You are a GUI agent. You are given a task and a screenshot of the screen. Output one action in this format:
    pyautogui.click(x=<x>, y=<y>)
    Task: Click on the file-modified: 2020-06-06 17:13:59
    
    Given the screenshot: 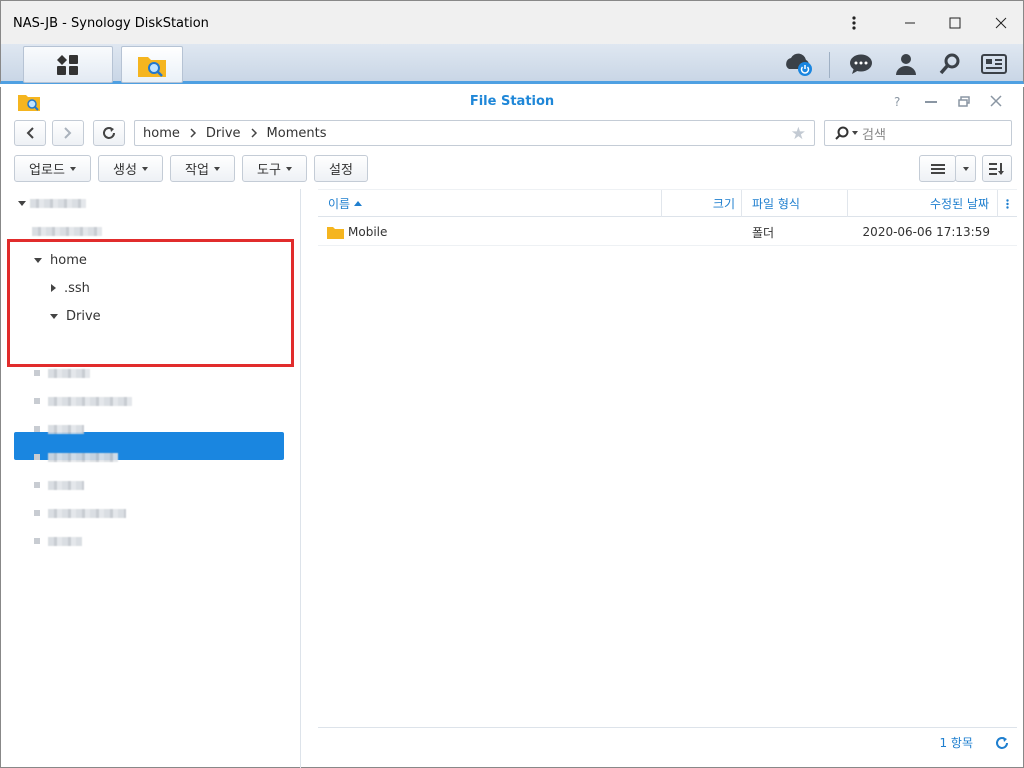 What is the action you would take?
    pyautogui.click(x=926, y=232)
    